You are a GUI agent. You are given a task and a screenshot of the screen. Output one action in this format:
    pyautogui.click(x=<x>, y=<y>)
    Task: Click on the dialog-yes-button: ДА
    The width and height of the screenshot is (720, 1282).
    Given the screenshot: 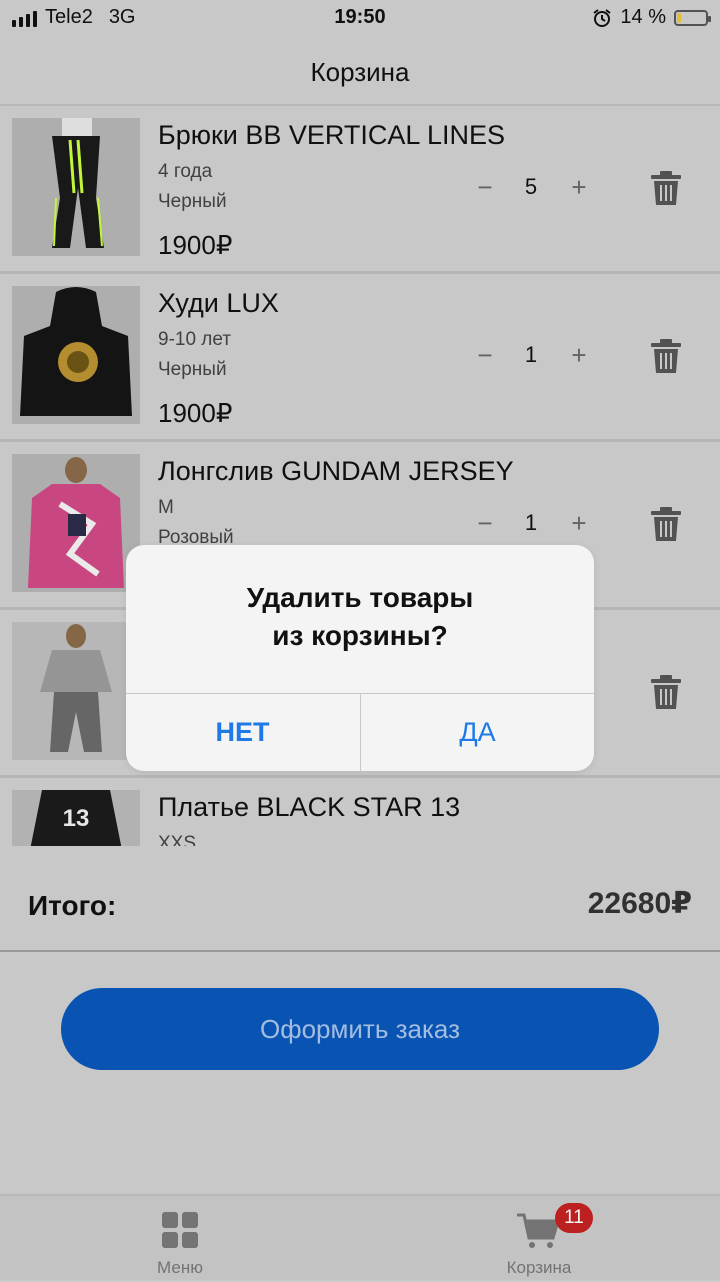 What is the action you would take?
    pyautogui.click(x=477, y=732)
    